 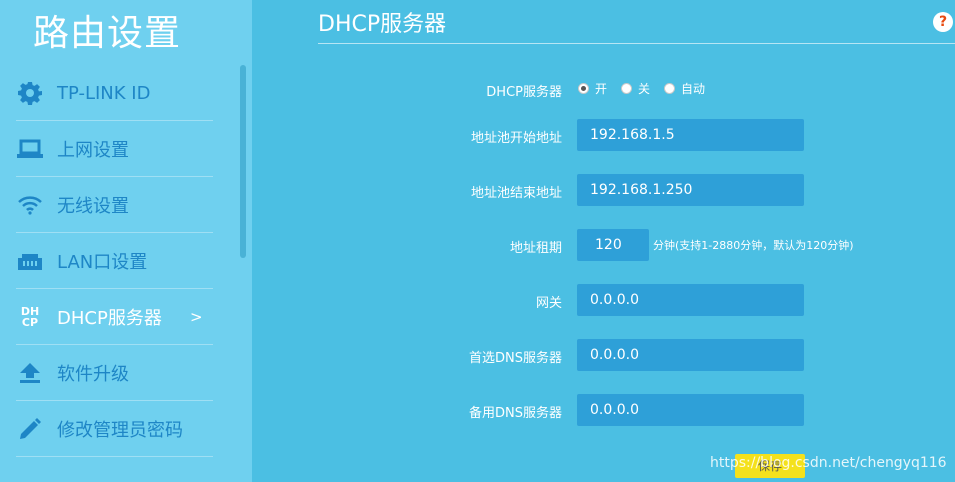 What do you see at coordinates (753, 245) in the screenshot?
I see `lease-hint: 分钟(支持1-2880分钟，默认为120分钟)` at bounding box center [753, 245].